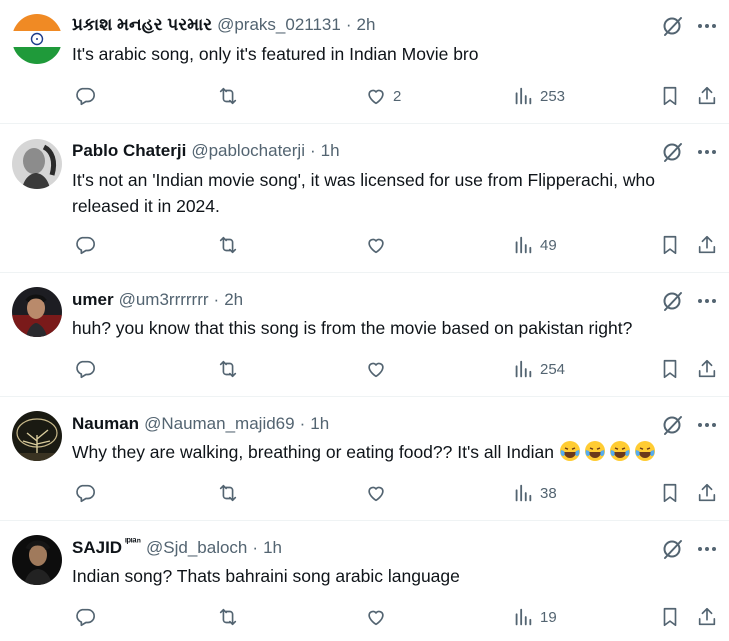 This screenshot has height=641, width=729. What do you see at coordinates (553, 96) in the screenshot?
I see `views-count: 253` at bounding box center [553, 96].